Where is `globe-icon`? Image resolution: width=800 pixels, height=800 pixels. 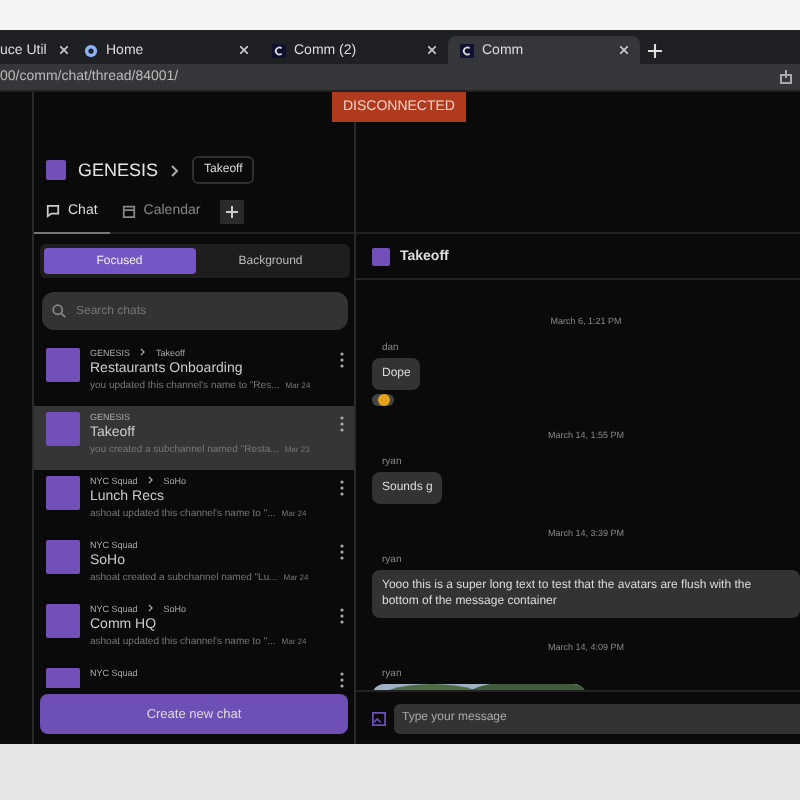
globe-icon is located at coordinates (91, 50).